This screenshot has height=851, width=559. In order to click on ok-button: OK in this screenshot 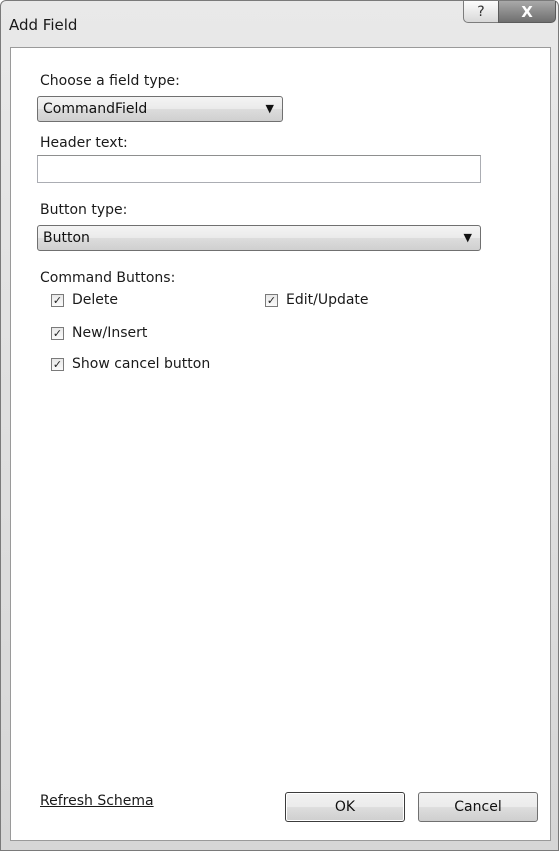, I will do `click(345, 807)`.